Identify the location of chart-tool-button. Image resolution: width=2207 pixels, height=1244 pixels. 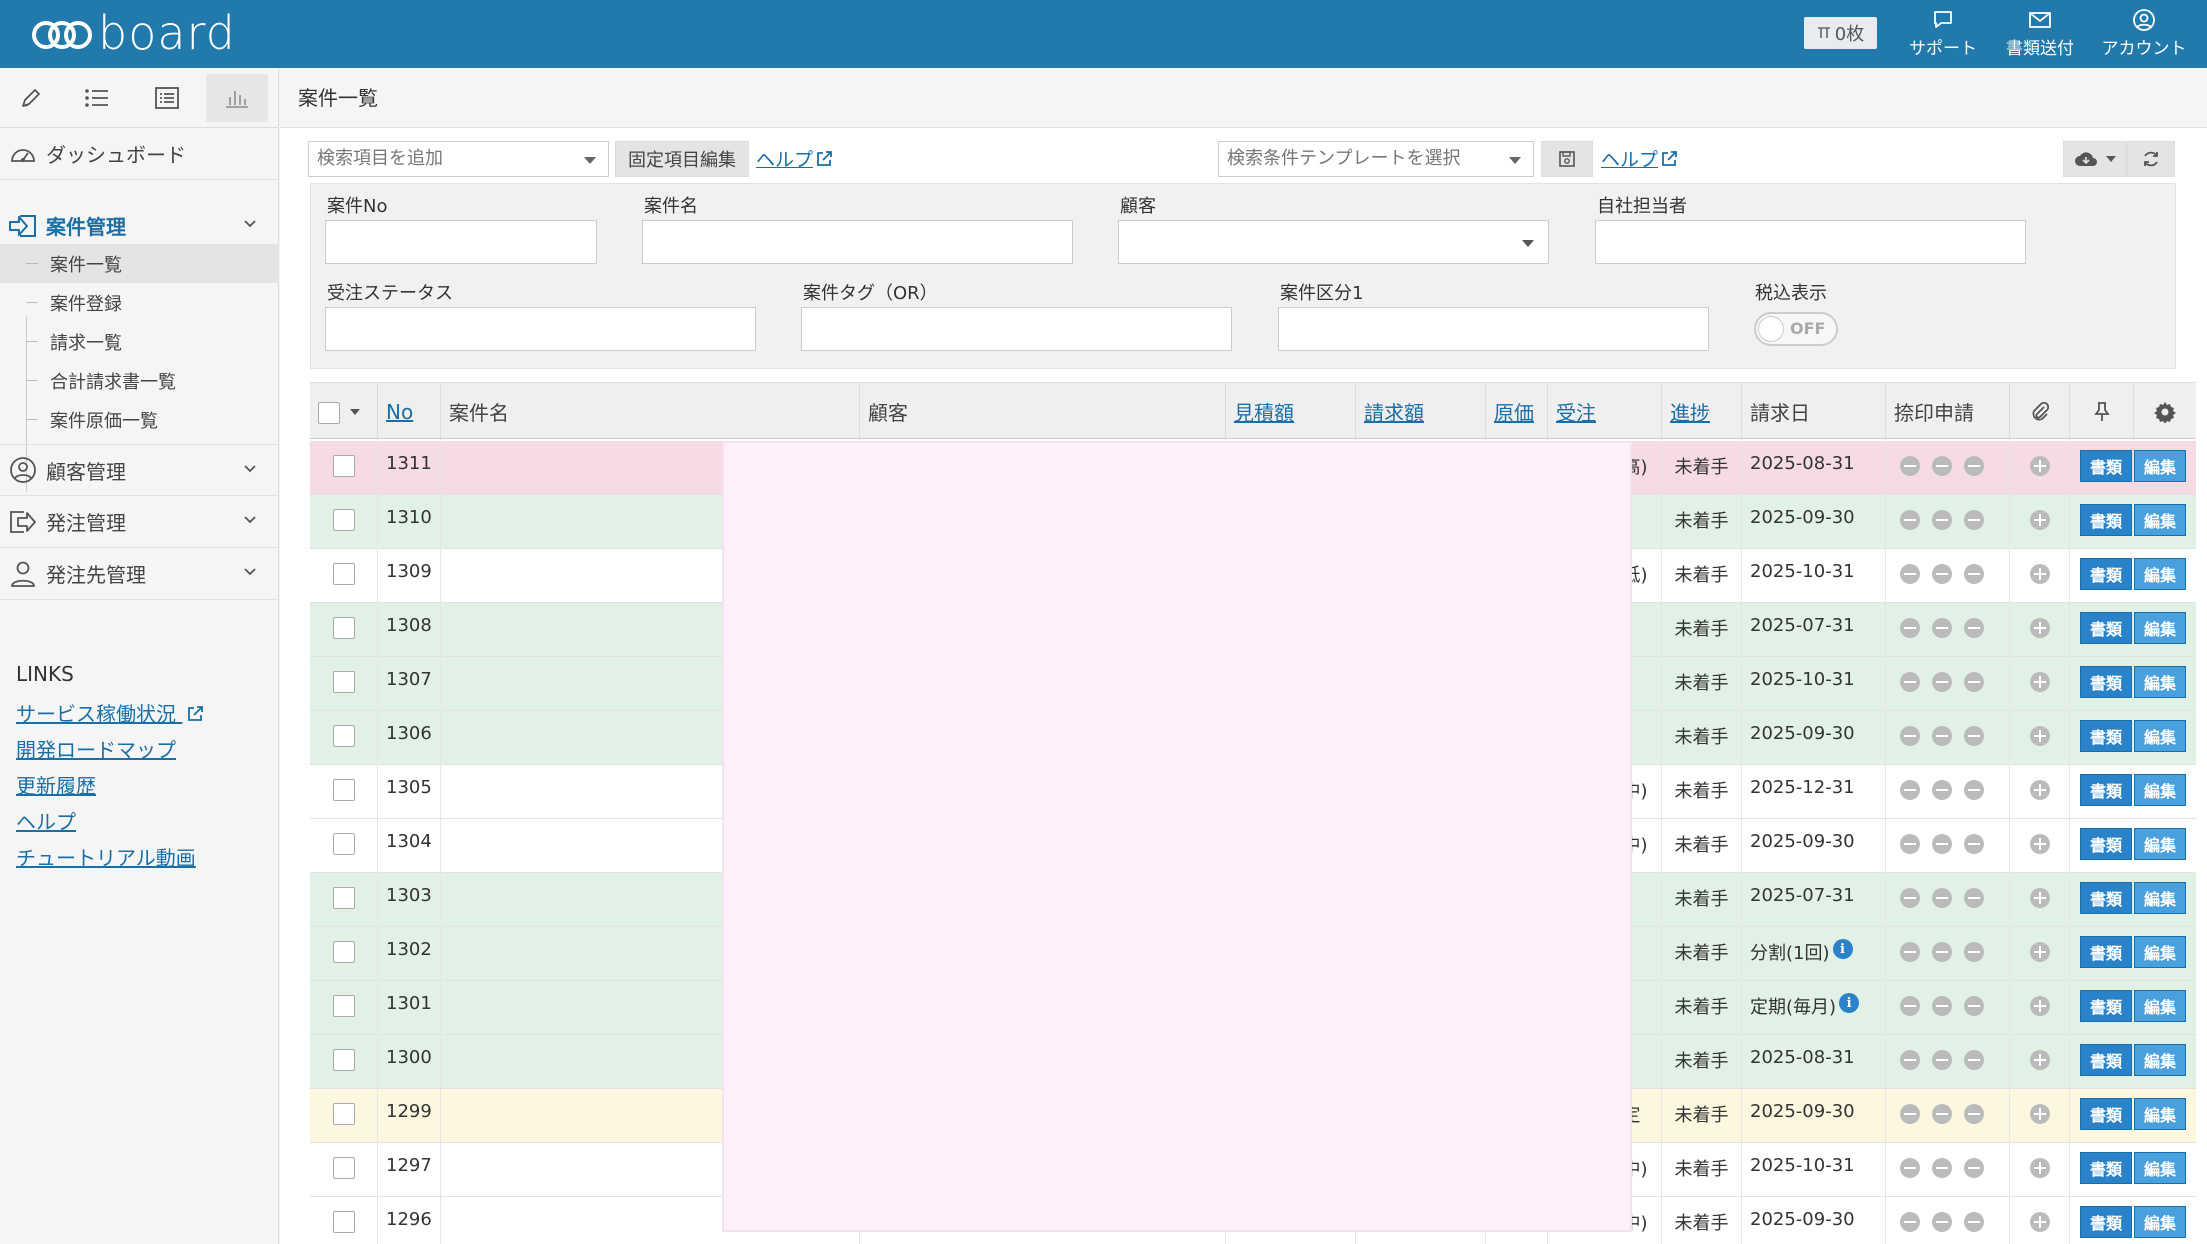
(237, 98).